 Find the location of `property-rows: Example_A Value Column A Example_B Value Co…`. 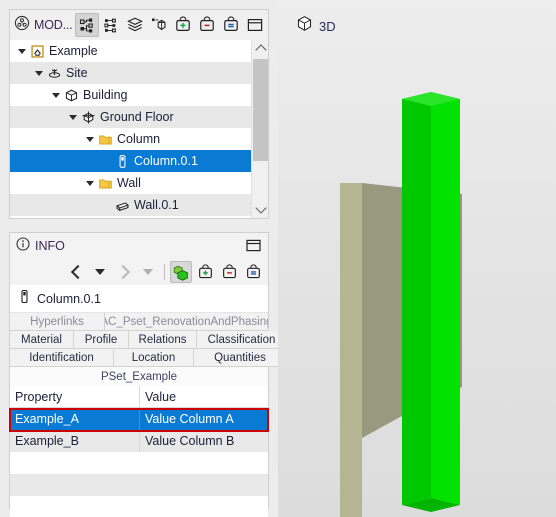

property-rows: Example_A Value Column A Example_B Value Co… is located at coordinates (139, 430).